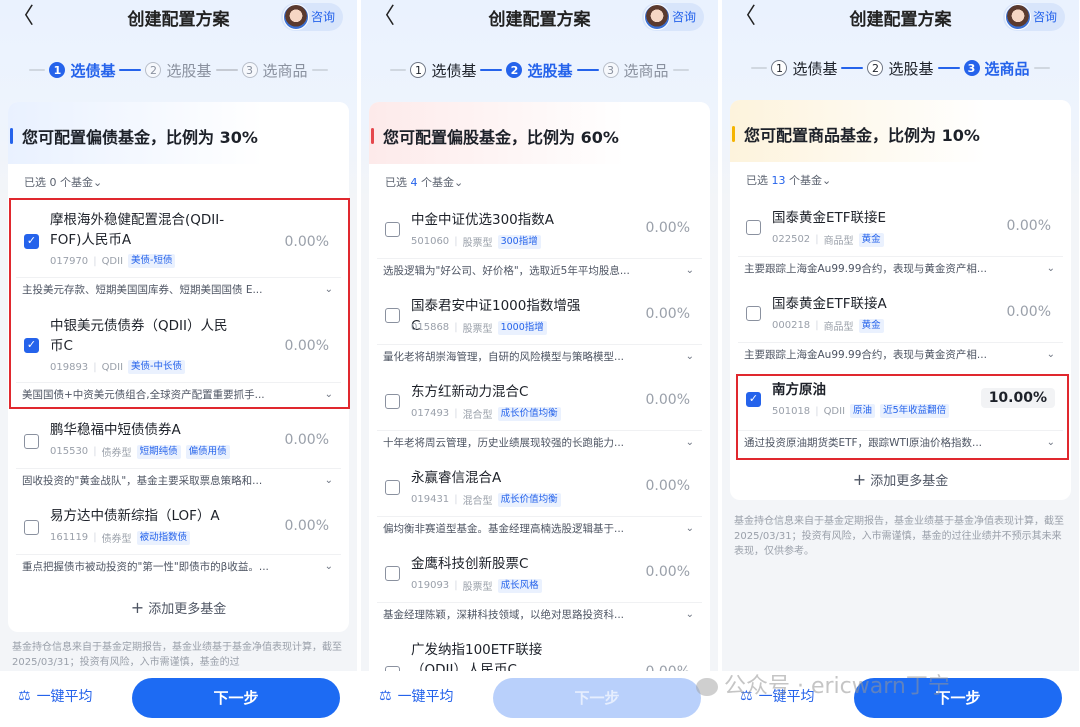 Image resolution: width=1080 pixels, height=727 pixels. I want to click on fund-description: 固收投资的"黄金战队"，基金主要采取票息策略和... ⌄, so click(178, 480).